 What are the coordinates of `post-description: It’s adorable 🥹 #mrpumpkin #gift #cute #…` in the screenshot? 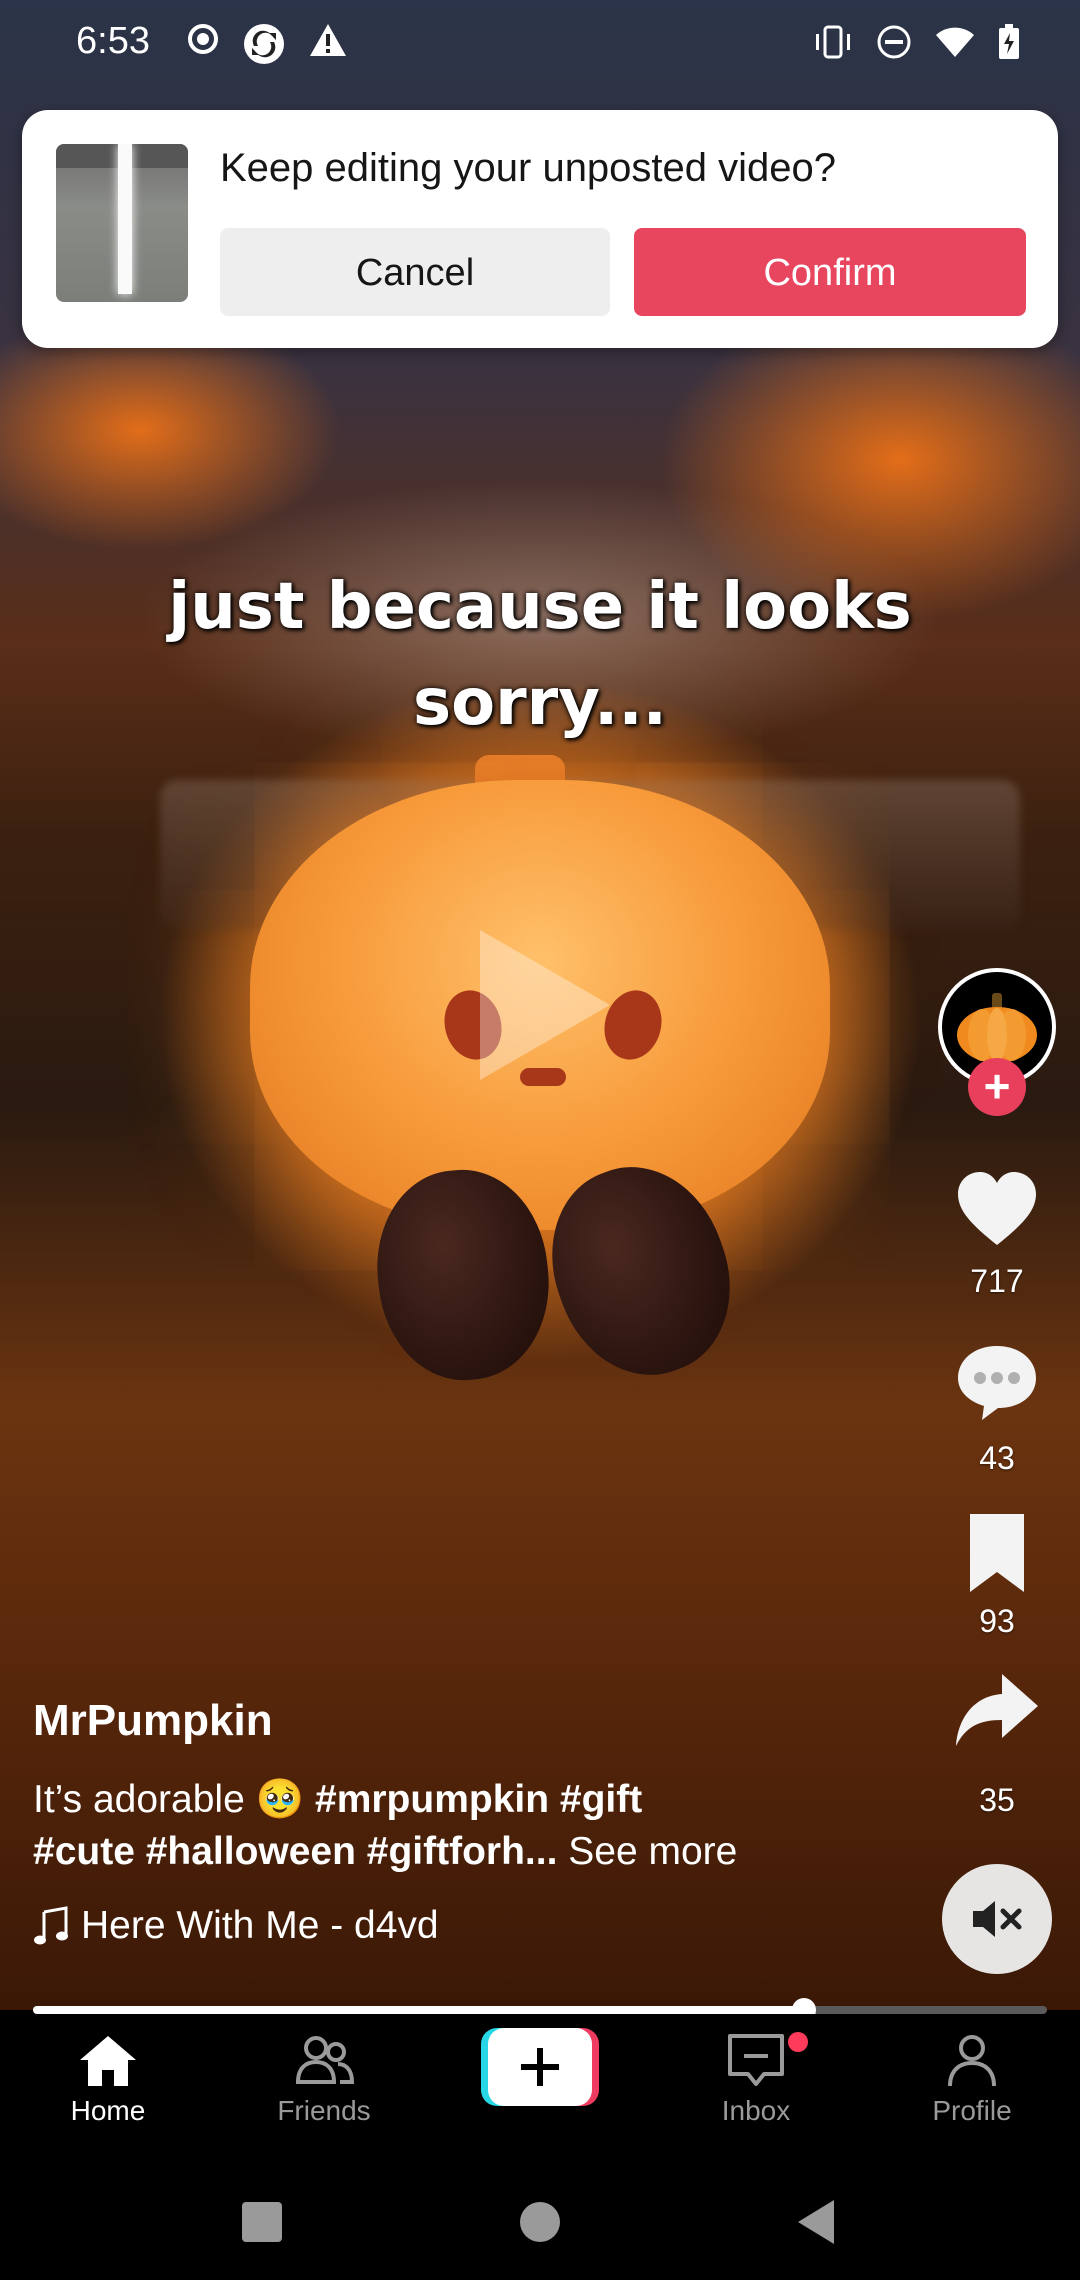 It's located at (453, 1826).